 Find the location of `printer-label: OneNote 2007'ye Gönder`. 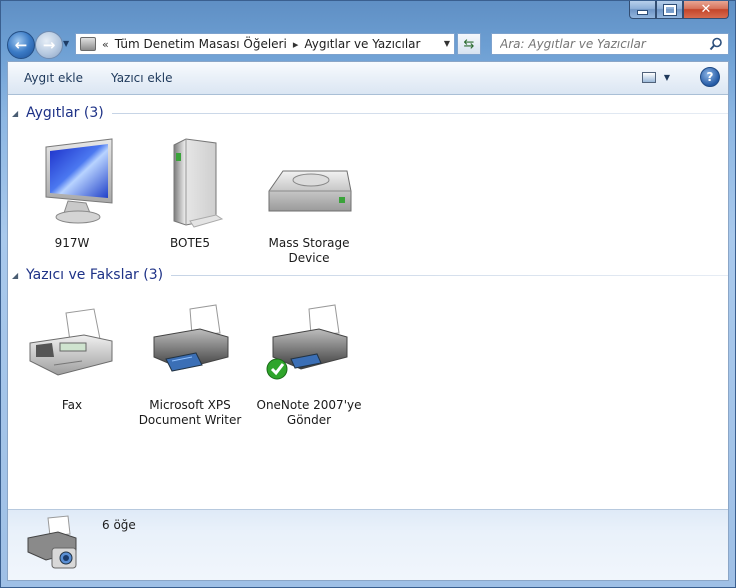

printer-label: OneNote 2007'ye Gönder is located at coordinates (309, 412).